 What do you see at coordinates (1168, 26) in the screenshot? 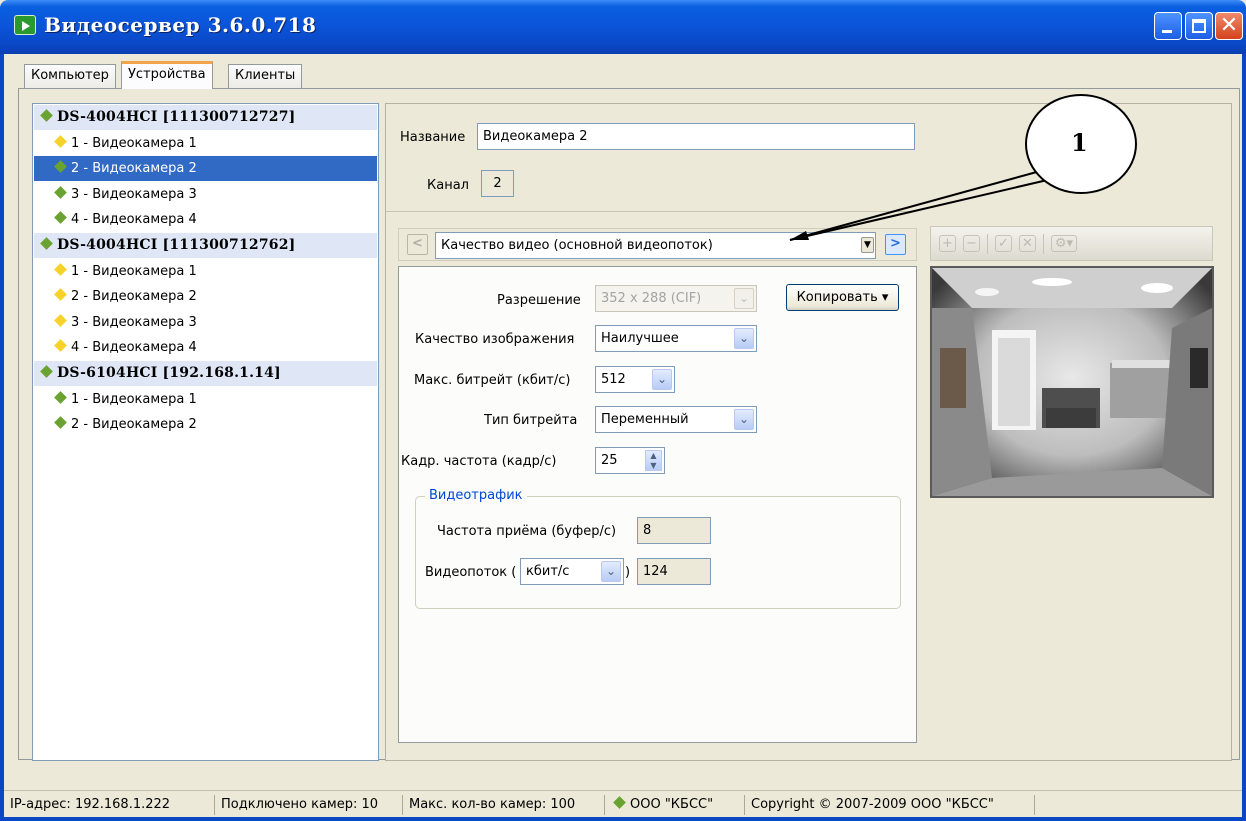
I see `minimize-button` at bounding box center [1168, 26].